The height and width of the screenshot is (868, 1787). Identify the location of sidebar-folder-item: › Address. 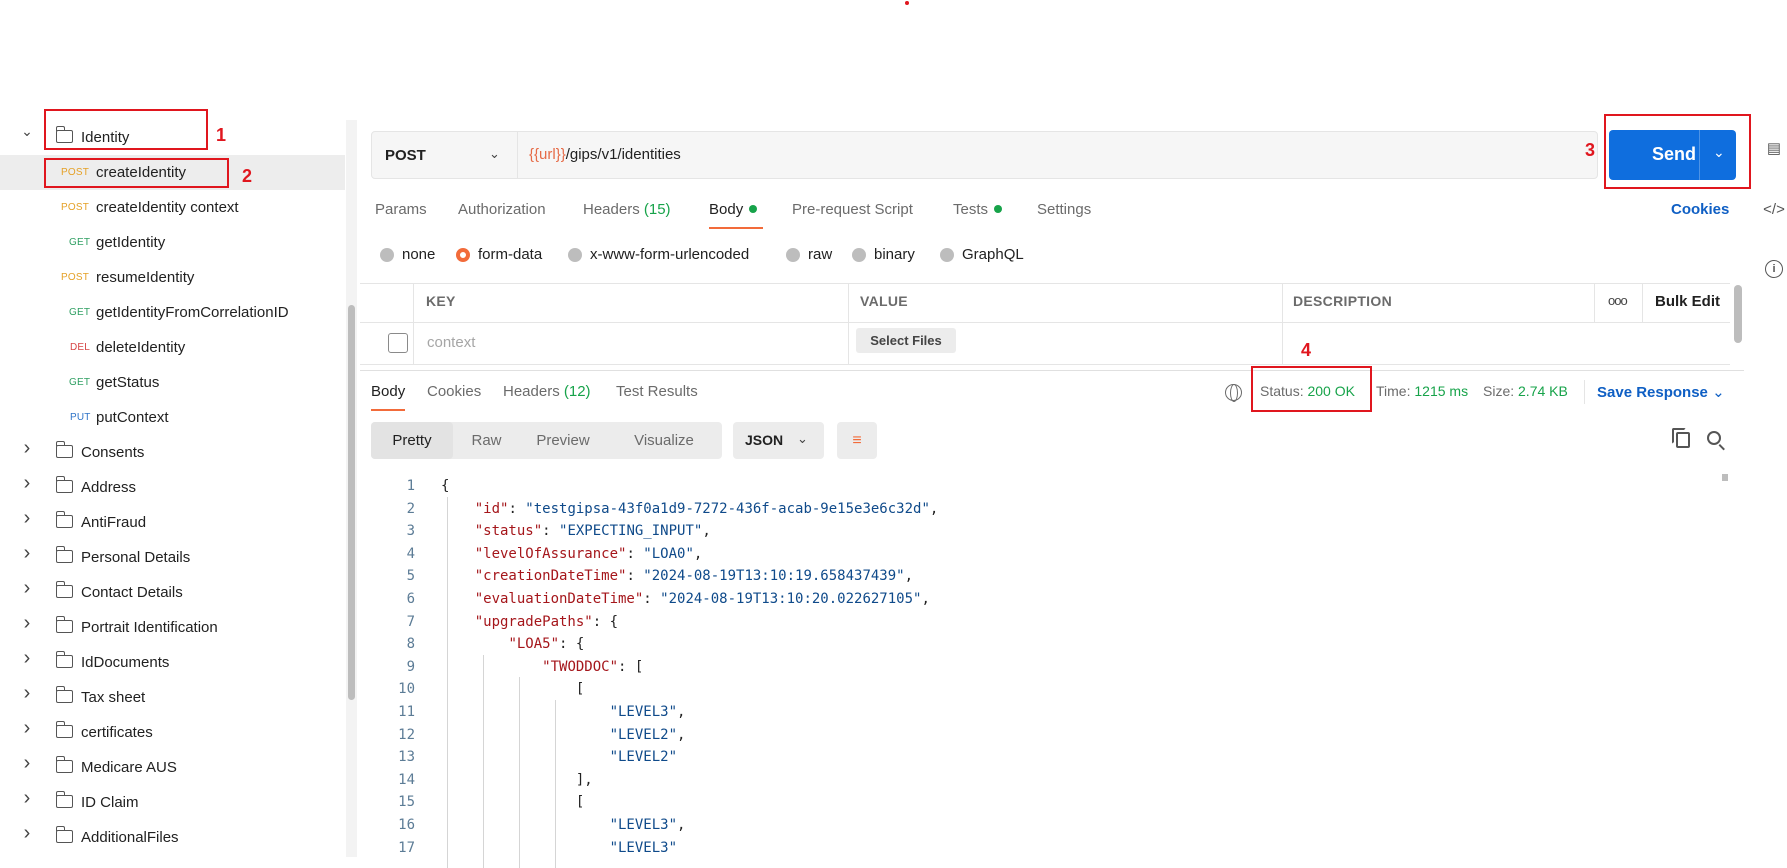
(172, 487).